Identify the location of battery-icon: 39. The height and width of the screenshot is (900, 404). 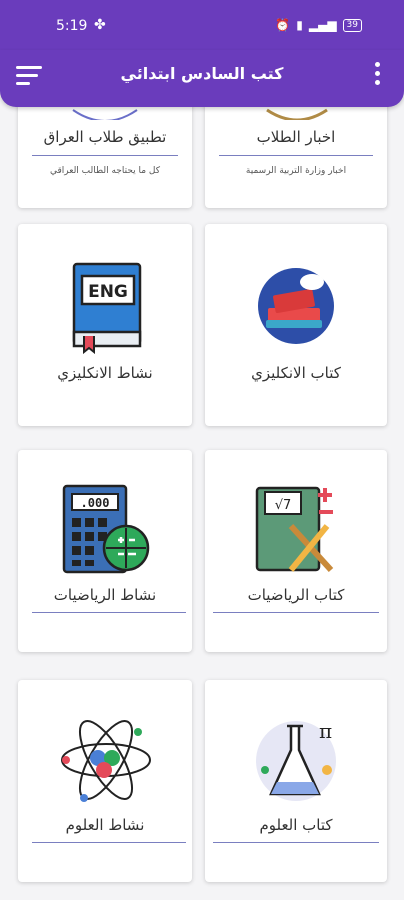
(352, 25).